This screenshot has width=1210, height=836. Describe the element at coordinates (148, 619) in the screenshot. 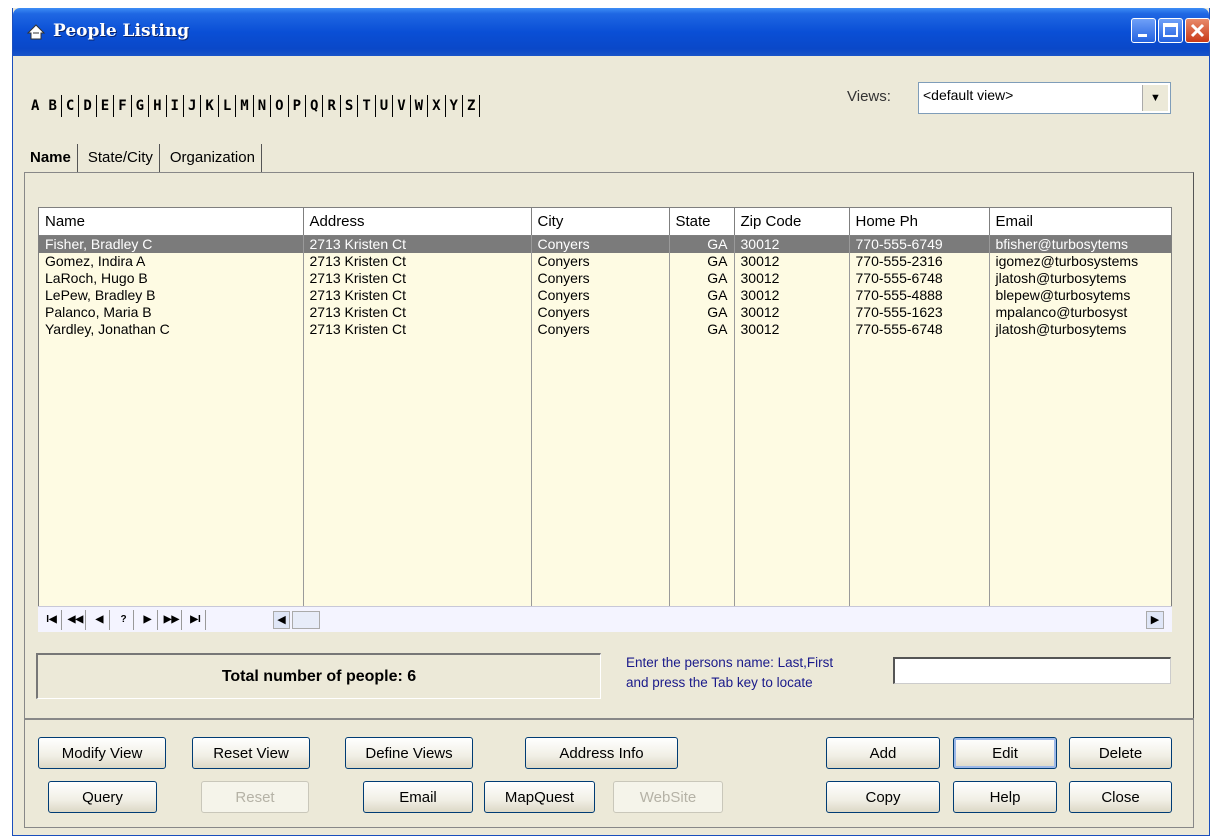

I see `next-record-icon: ▶` at that location.